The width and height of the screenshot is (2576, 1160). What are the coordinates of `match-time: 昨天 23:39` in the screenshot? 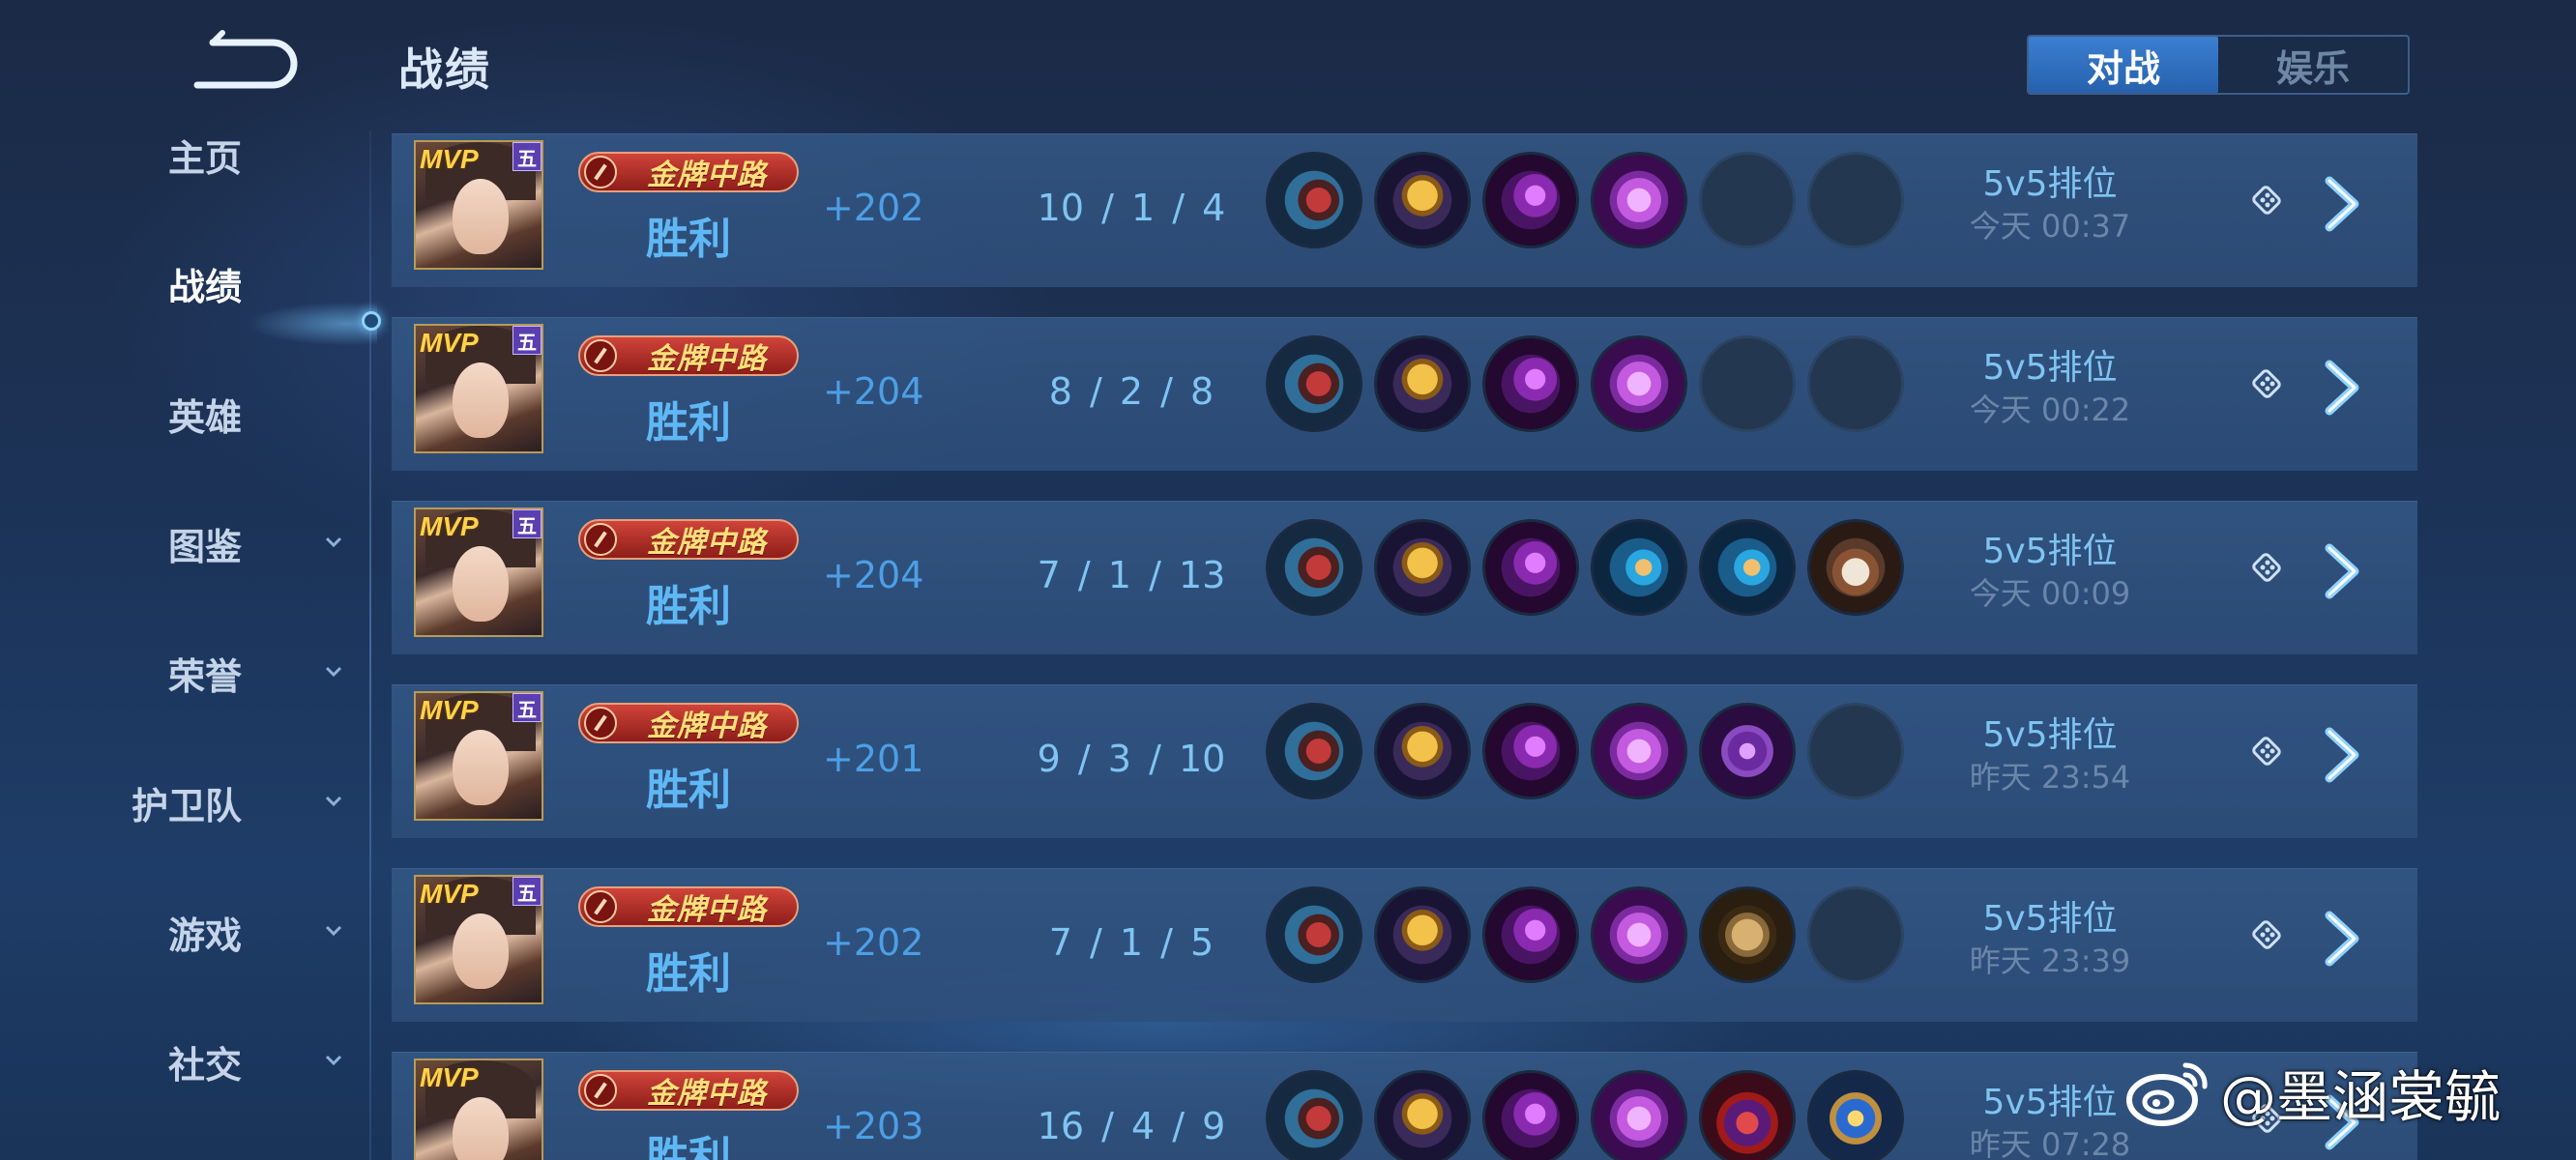 It's located at (2050, 960).